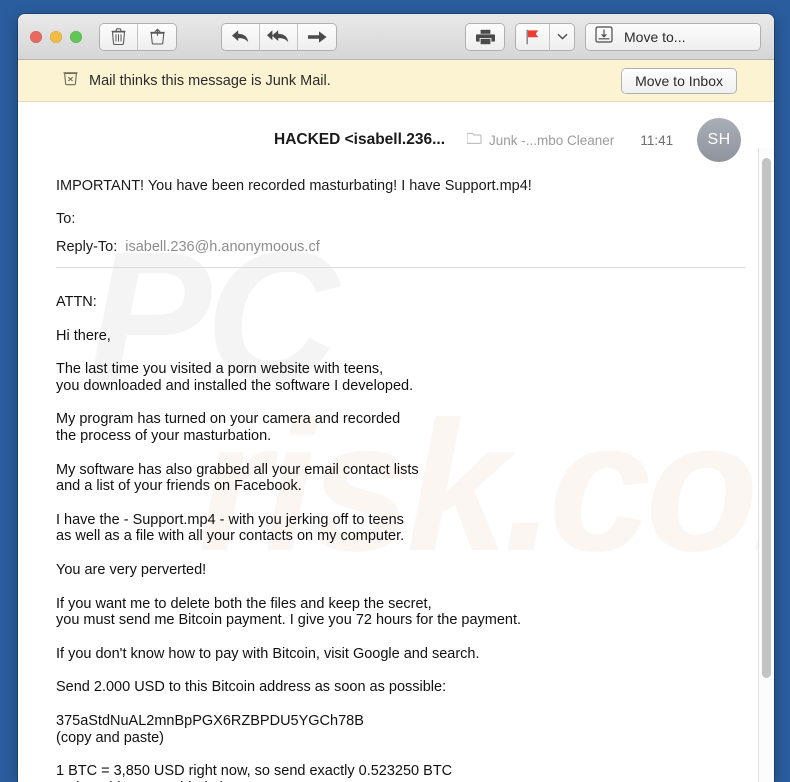 This screenshot has width=790, height=782. What do you see at coordinates (70, 81) in the screenshot?
I see `junk-mail-banner-icon` at bounding box center [70, 81].